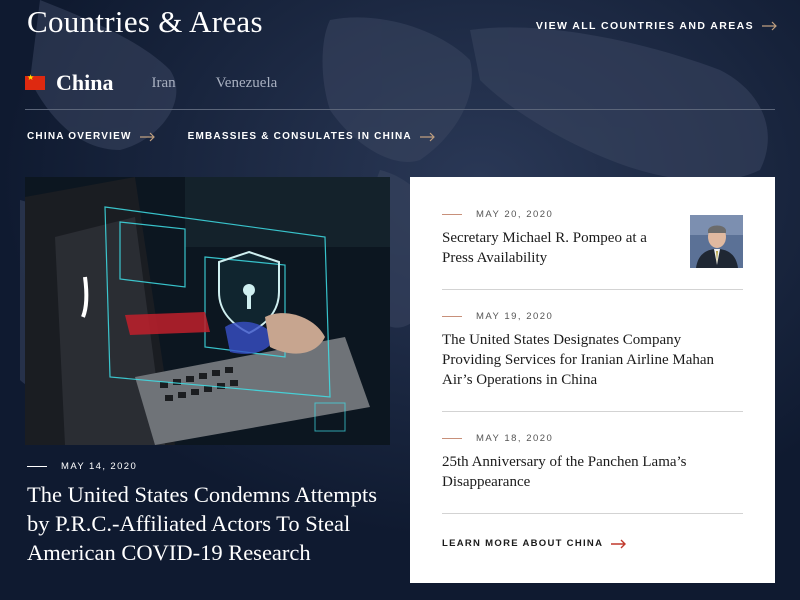 Image resolution: width=800 pixels, height=600 pixels. I want to click on news-date: MAY 19, 2020, so click(592, 316).